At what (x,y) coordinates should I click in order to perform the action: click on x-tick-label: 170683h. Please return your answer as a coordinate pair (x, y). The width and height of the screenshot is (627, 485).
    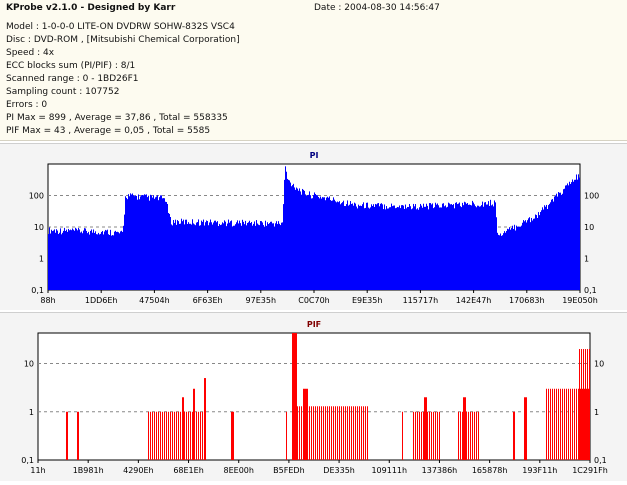
    Looking at the image, I should click on (527, 300).